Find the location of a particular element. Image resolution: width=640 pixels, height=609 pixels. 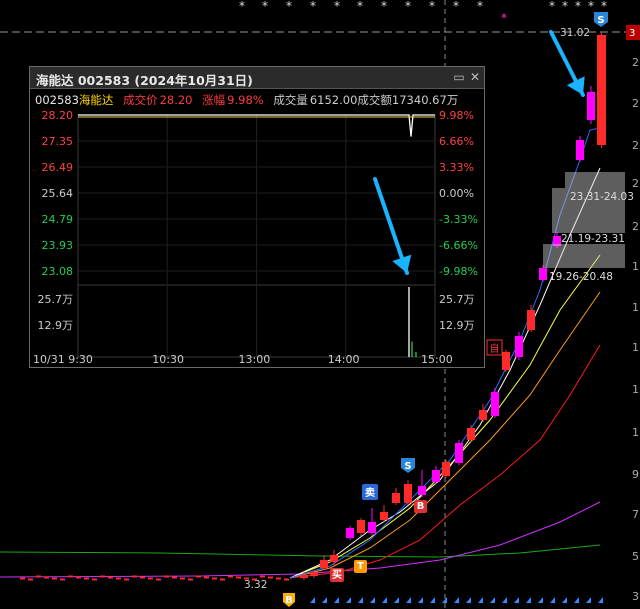

gap-zone-label: 21.19-23.31 is located at coordinates (593, 239).